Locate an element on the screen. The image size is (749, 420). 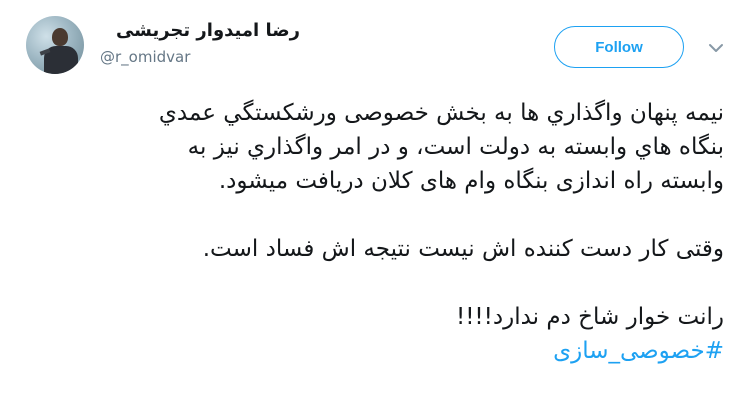
hashtag-link: #خصوصی_سازی is located at coordinates (372, 351).